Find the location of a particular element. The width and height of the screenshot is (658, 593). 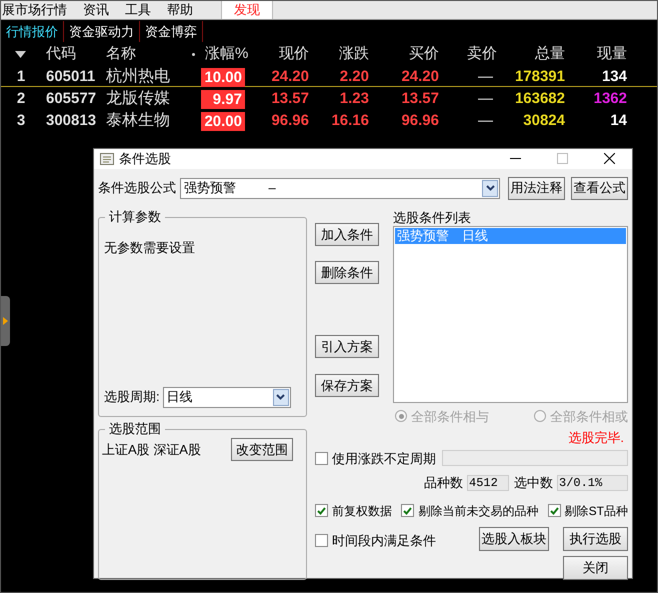

table-cell-text: 1362 is located at coordinates (610, 98).